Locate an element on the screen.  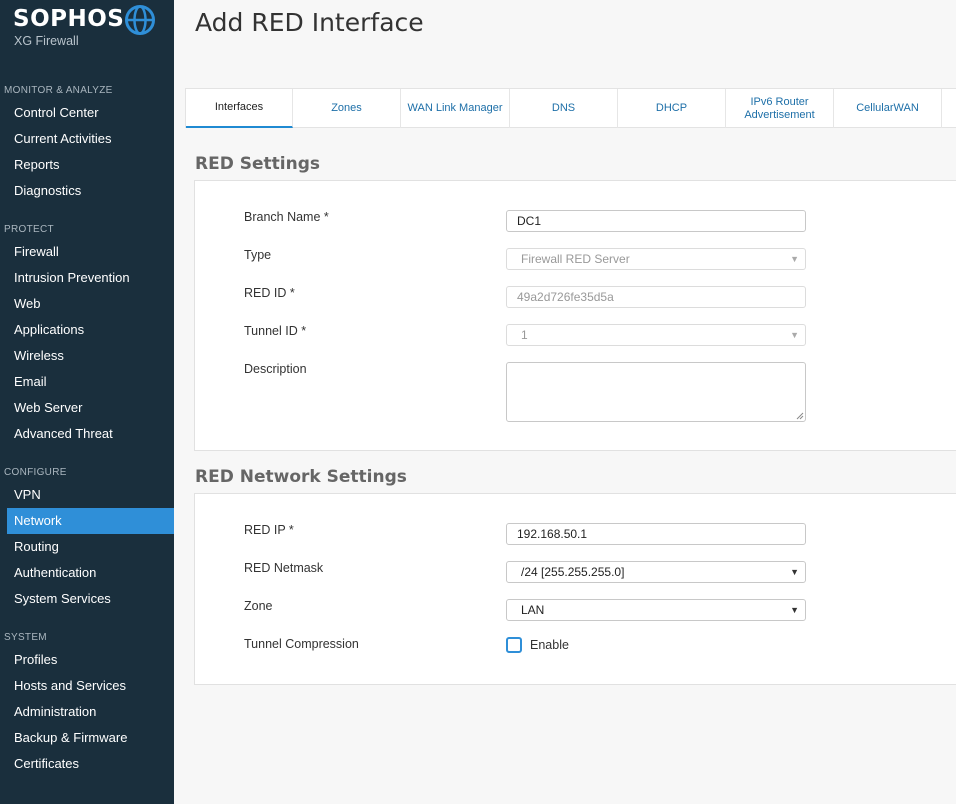
tab-dns: DNS is located at coordinates (564, 108).